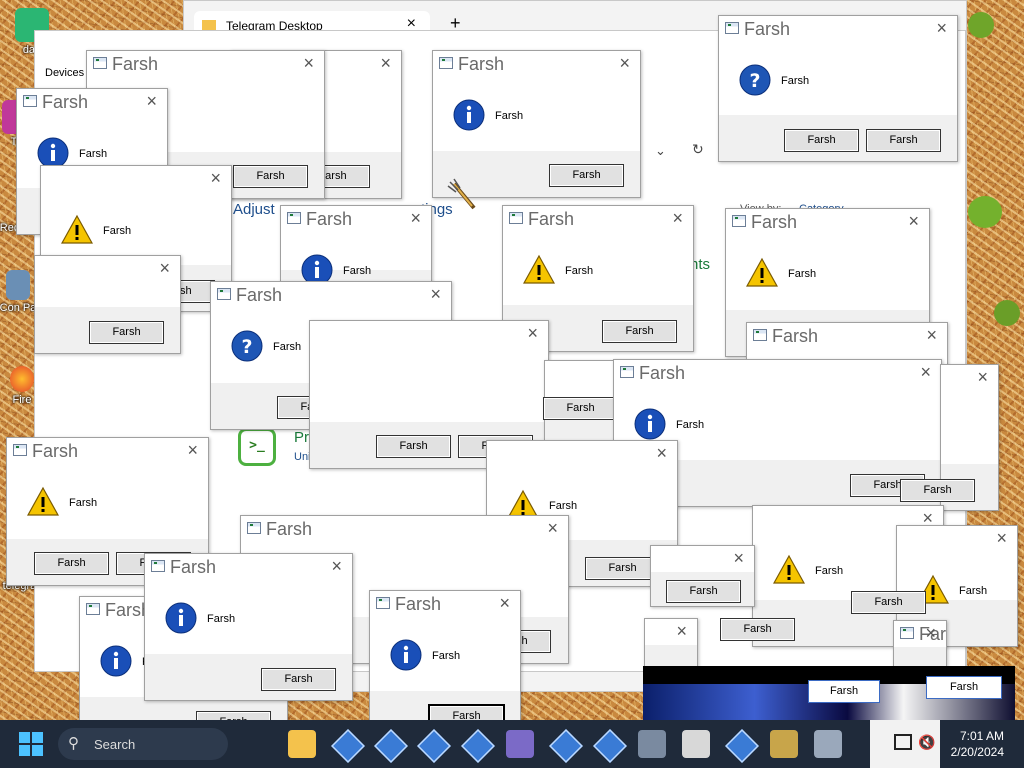 The height and width of the screenshot is (768, 1024). Describe the element at coordinates (302, 744) in the screenshot. I see `folder-icon` at that location.